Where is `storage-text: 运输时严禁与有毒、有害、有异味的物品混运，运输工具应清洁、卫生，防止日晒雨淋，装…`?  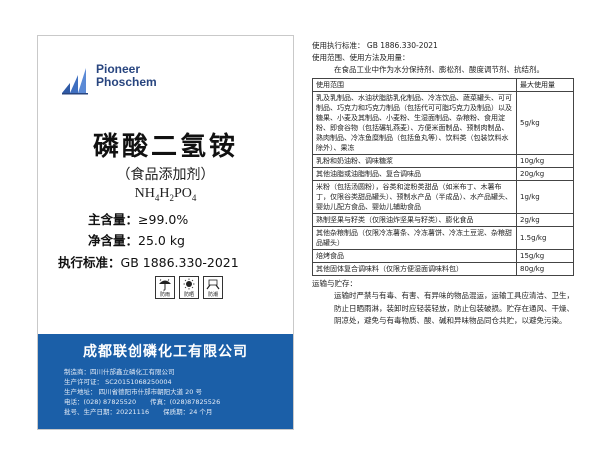 storage-text: 运输时严禁与有毒、有害、有异味的物品混运，运输工具应清洁、卫生，防止日晒雨淋，装… is located at coordinates (454, 308).